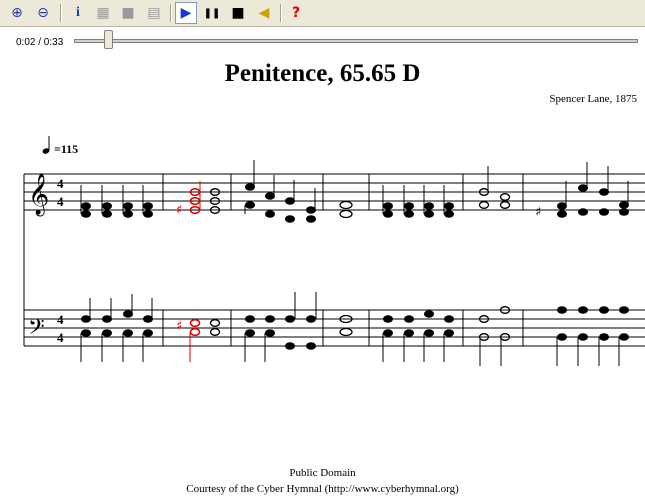 The height and width of the screenshot is (496, 645). I want to click on bass-staff, so click(334, 328).